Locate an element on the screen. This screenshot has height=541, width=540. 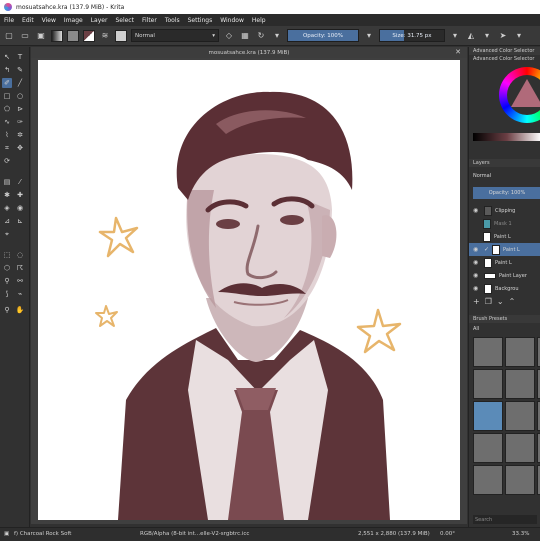
layers-blend-select: Normal is located at coordinates (505, 176).